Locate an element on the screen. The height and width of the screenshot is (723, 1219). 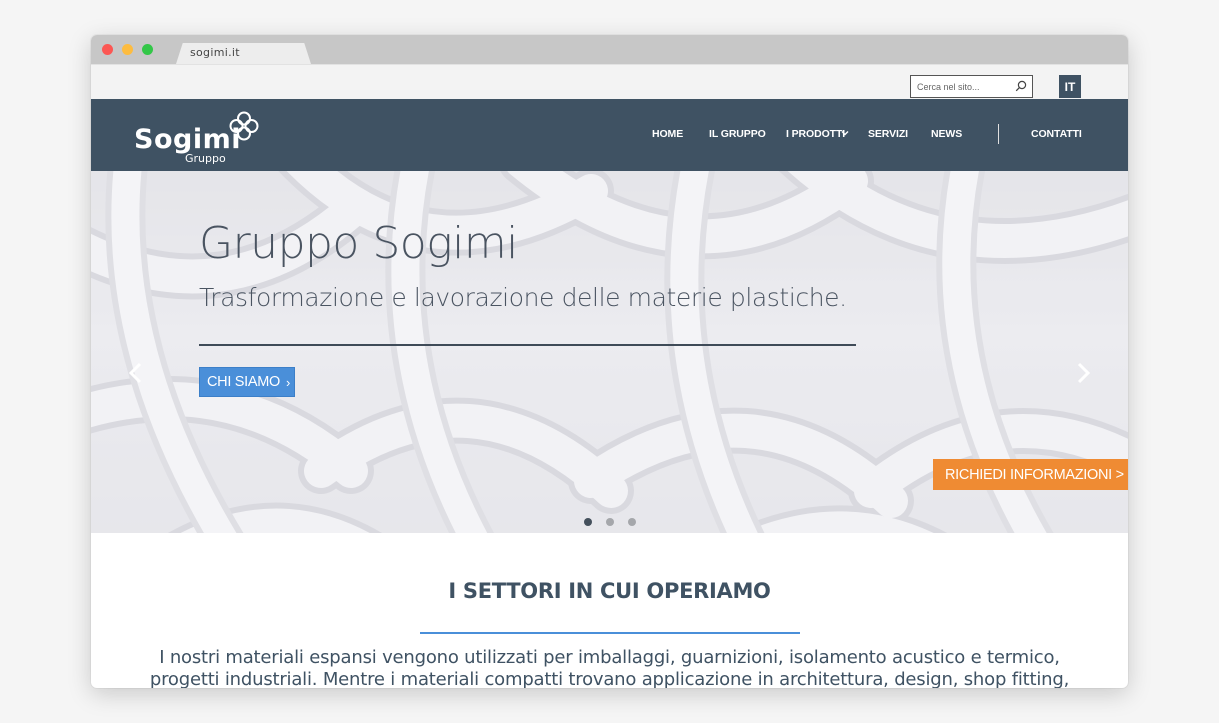
language-switch: IT is located at coordinates (1070, 86).